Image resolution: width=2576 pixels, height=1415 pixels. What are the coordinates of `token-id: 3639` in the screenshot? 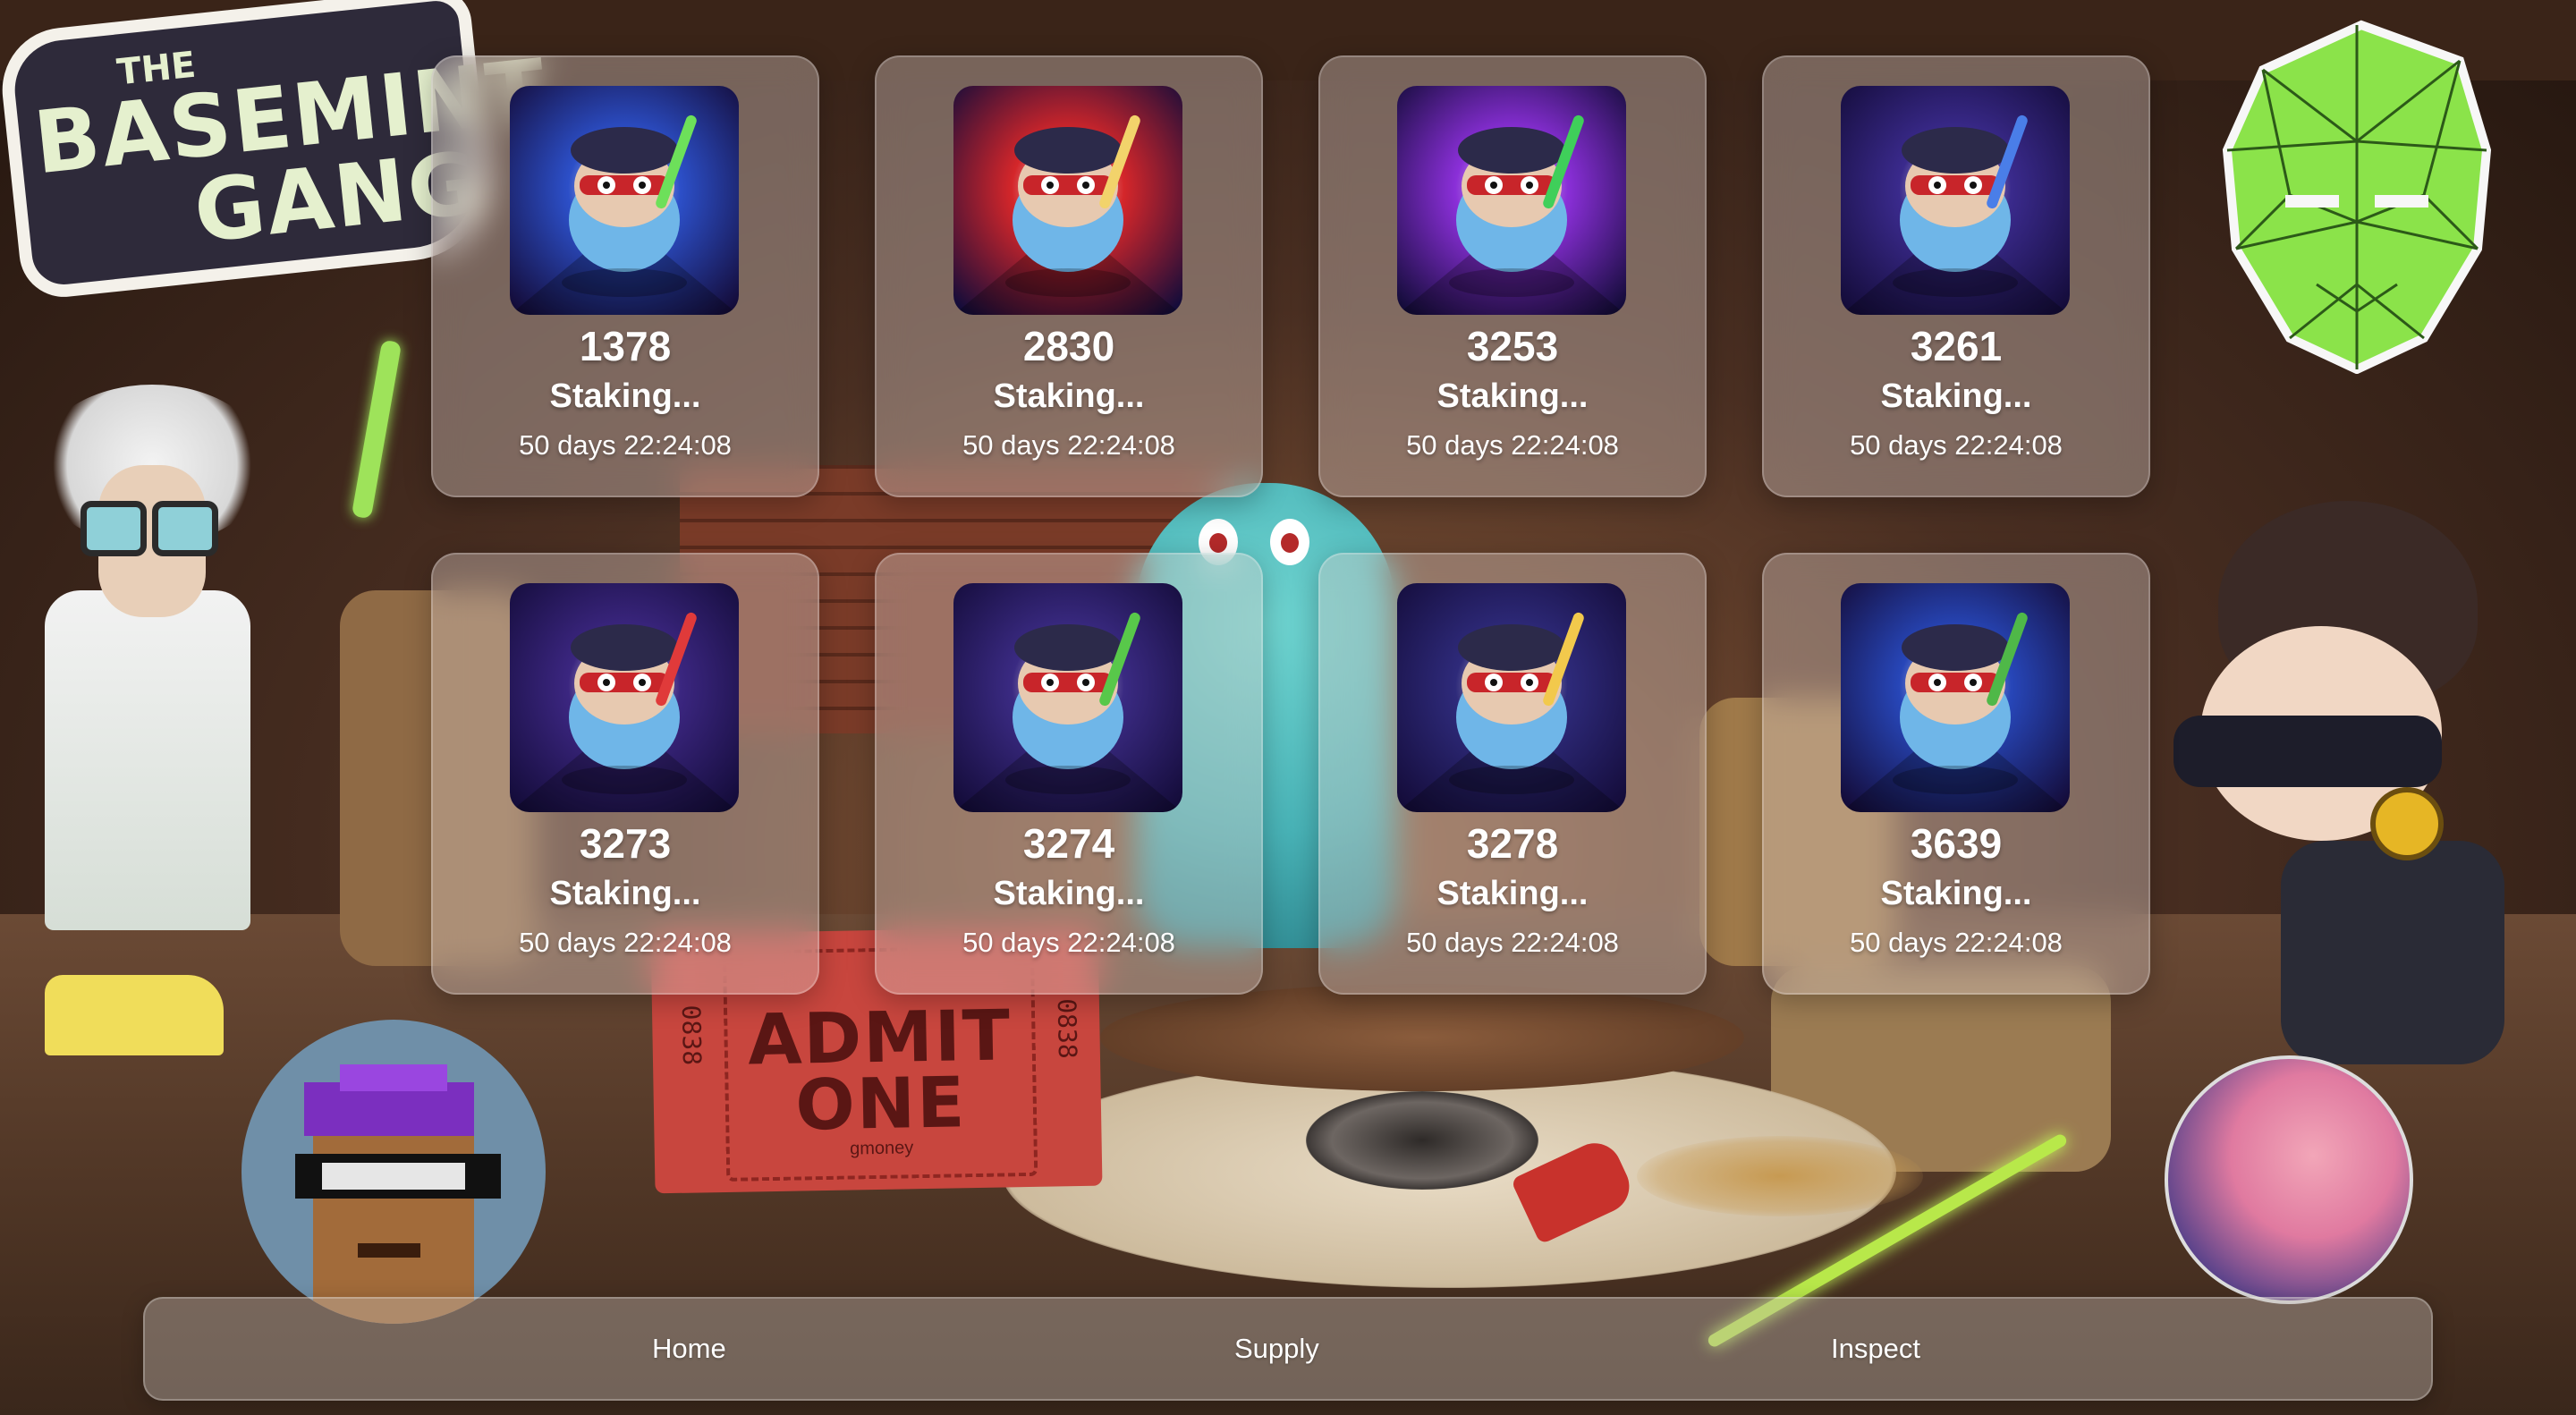 It's located at (1956, 843).